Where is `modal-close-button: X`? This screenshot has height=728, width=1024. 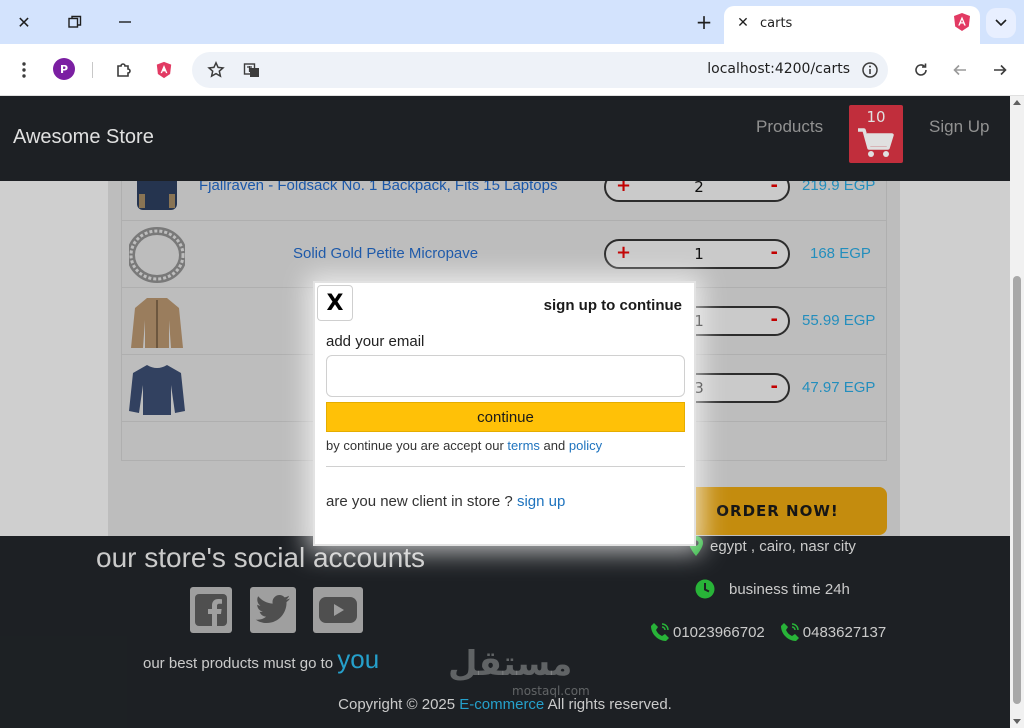 modal-close-button: X is located at coordinates (335, 303).